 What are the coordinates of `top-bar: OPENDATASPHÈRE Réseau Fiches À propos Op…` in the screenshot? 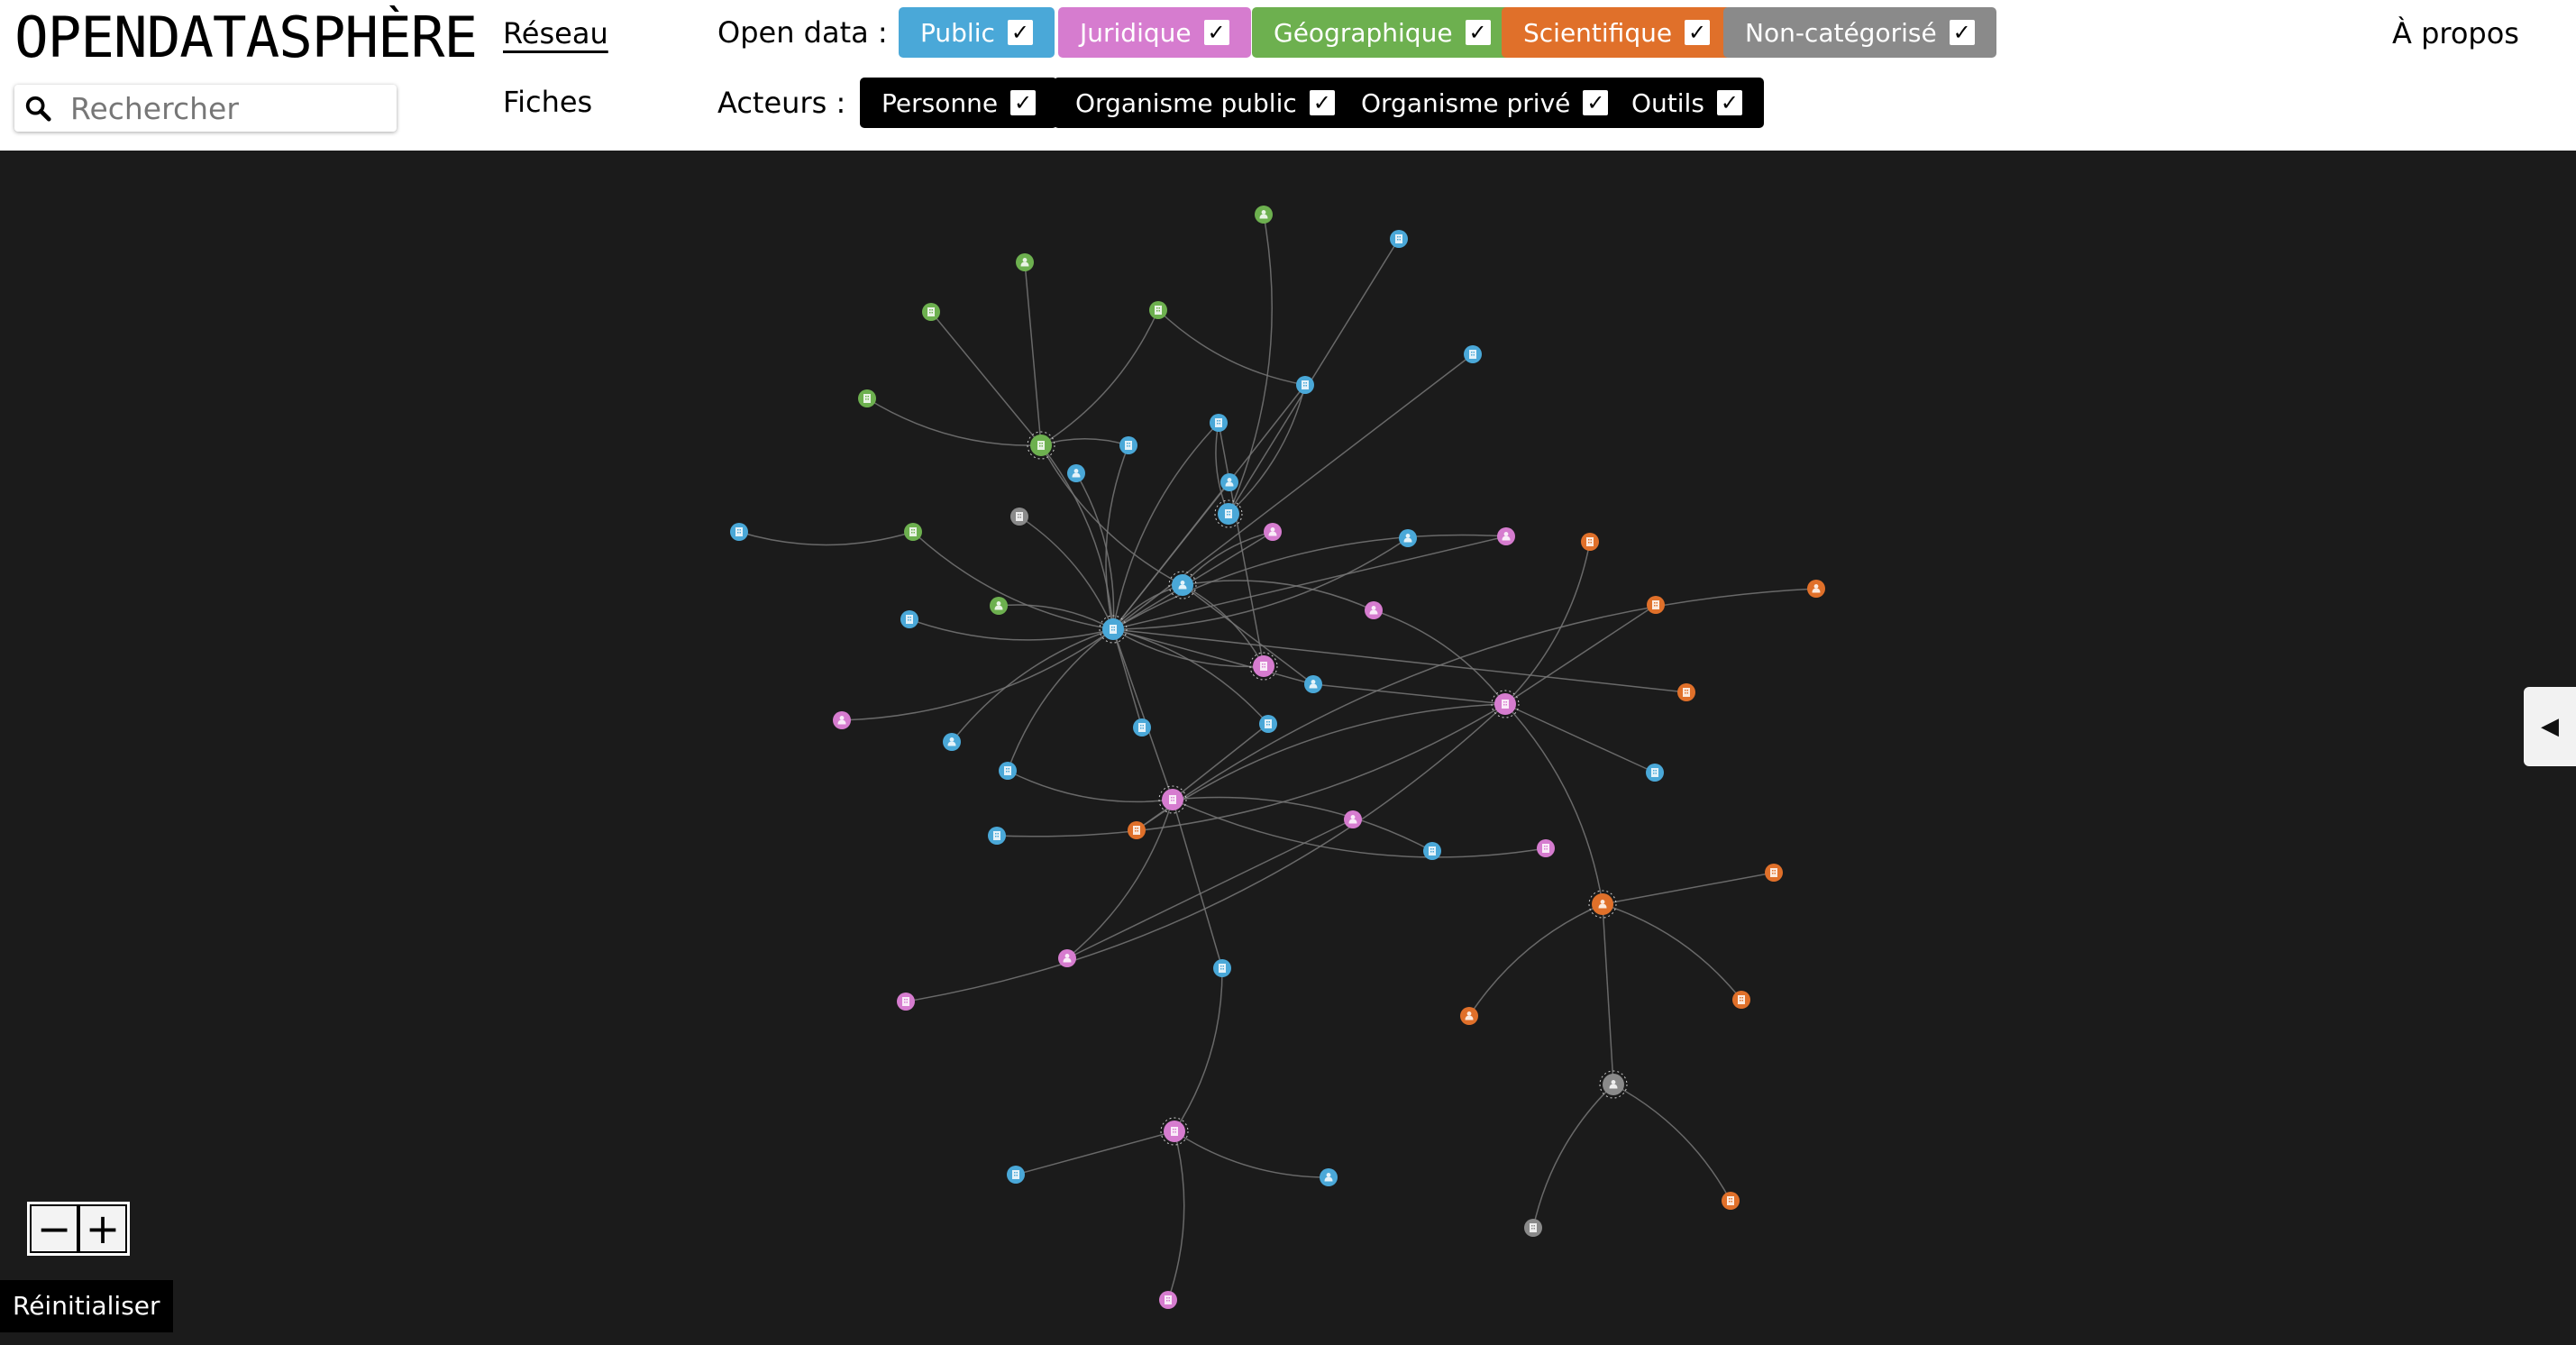 It's located at (1288, 75).